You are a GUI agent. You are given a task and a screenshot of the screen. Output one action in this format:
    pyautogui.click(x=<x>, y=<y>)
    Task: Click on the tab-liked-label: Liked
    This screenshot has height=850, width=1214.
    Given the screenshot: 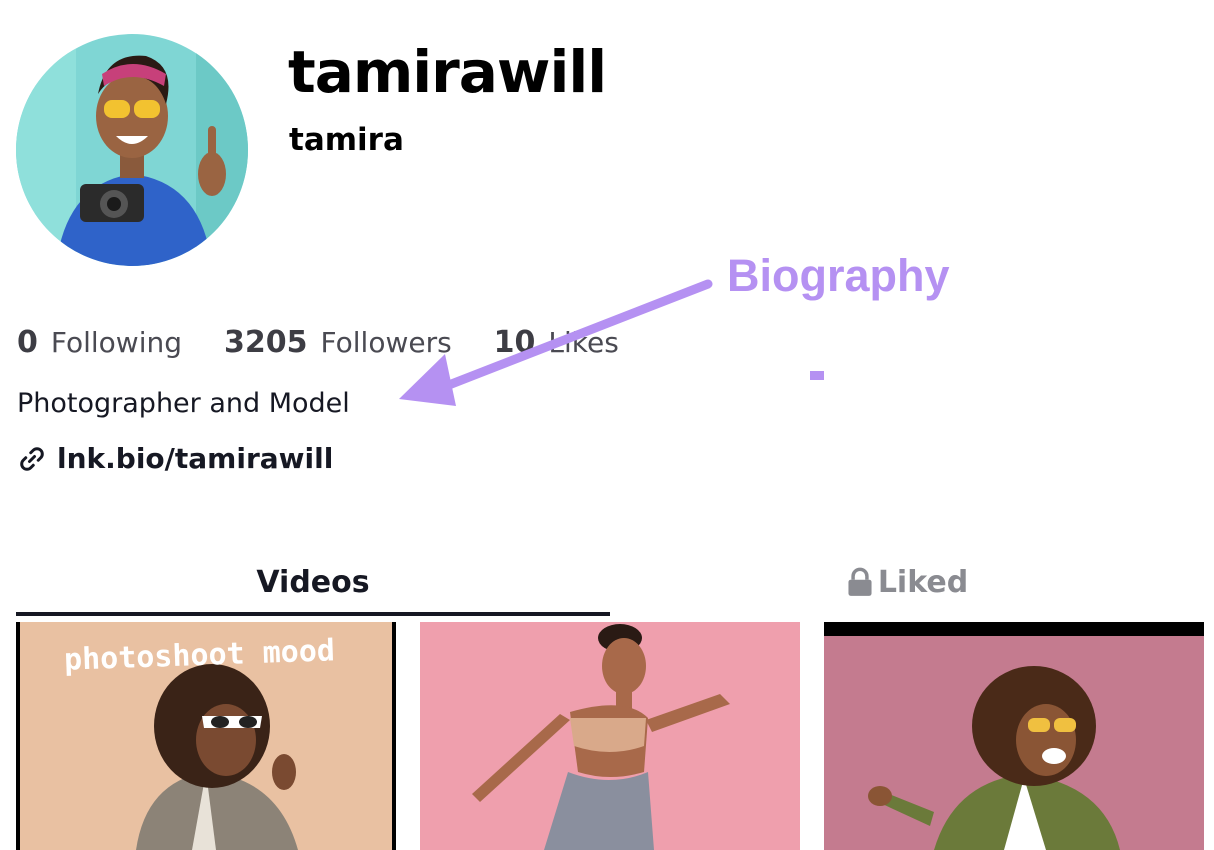 What is the action you would take?
    pyautogui.click(x=923, y=582)
    